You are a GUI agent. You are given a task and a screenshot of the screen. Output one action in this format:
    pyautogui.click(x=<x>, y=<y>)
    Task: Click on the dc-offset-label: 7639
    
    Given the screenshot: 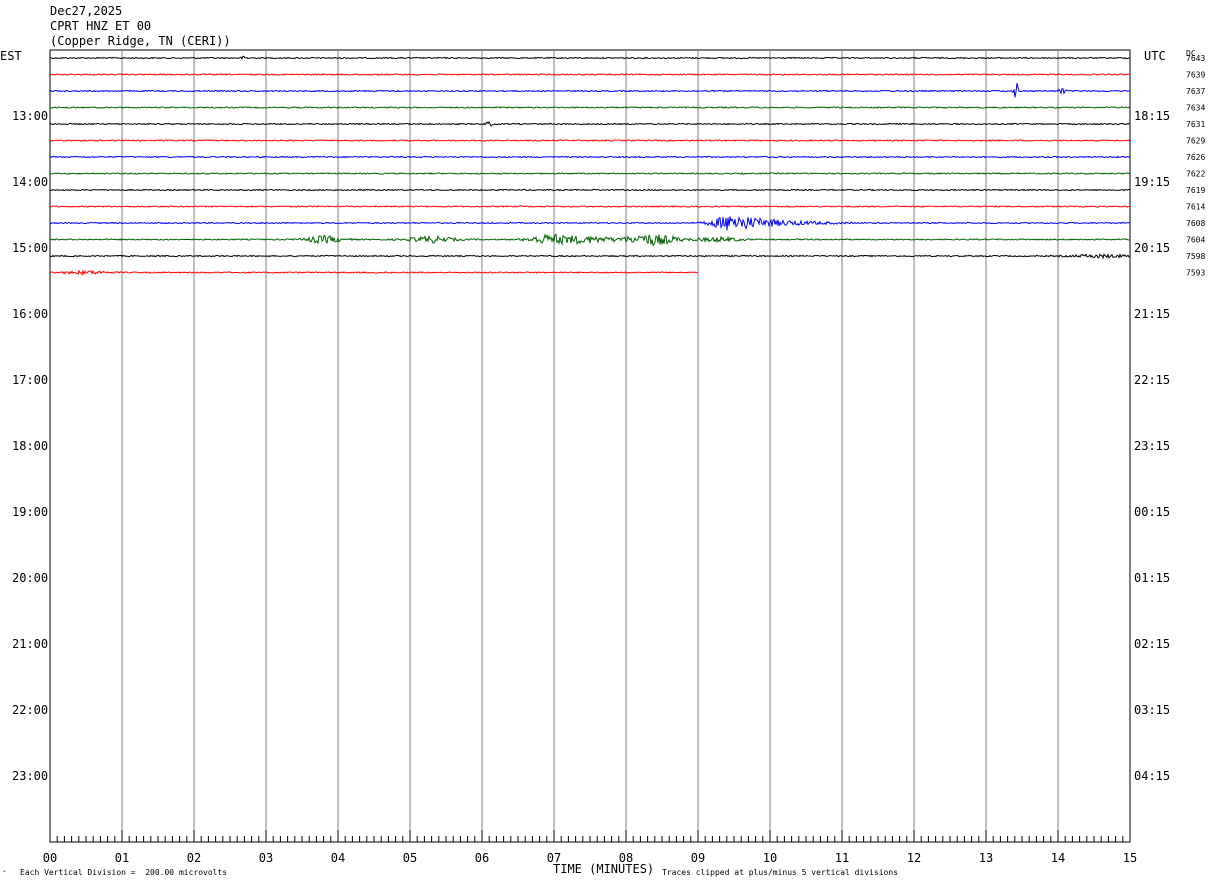 What is the action you would take?
    pyautogui.click(x=1195, y=75)
    